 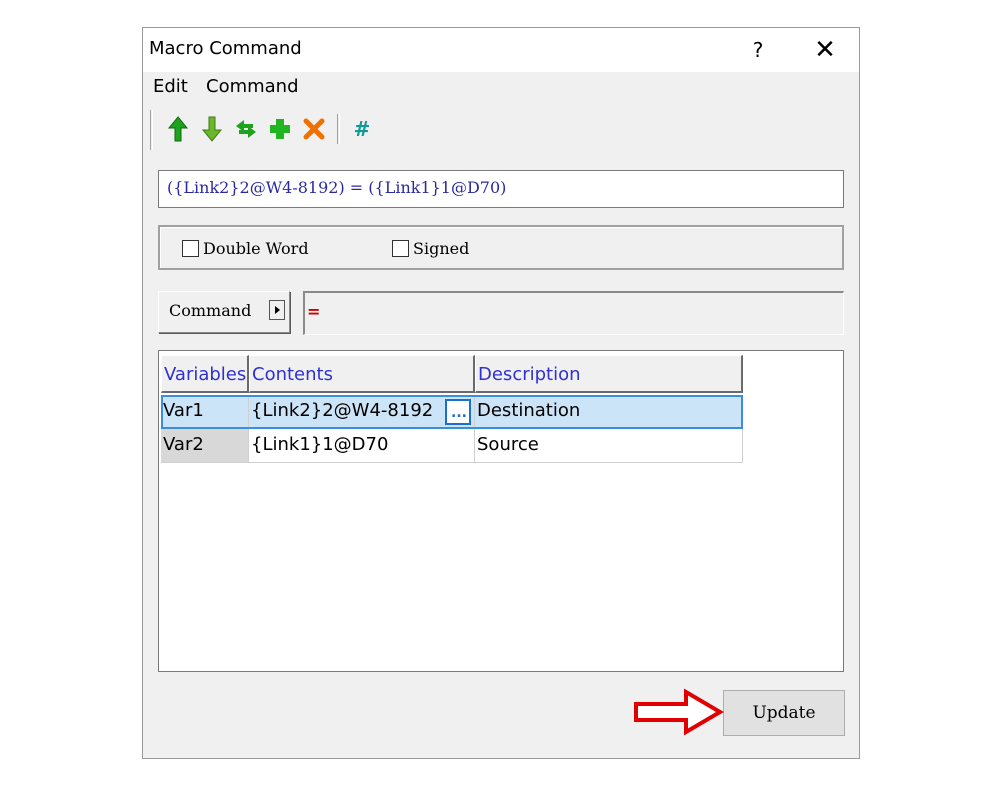 I want to click on move-down-button, so click(x=212, y=129).